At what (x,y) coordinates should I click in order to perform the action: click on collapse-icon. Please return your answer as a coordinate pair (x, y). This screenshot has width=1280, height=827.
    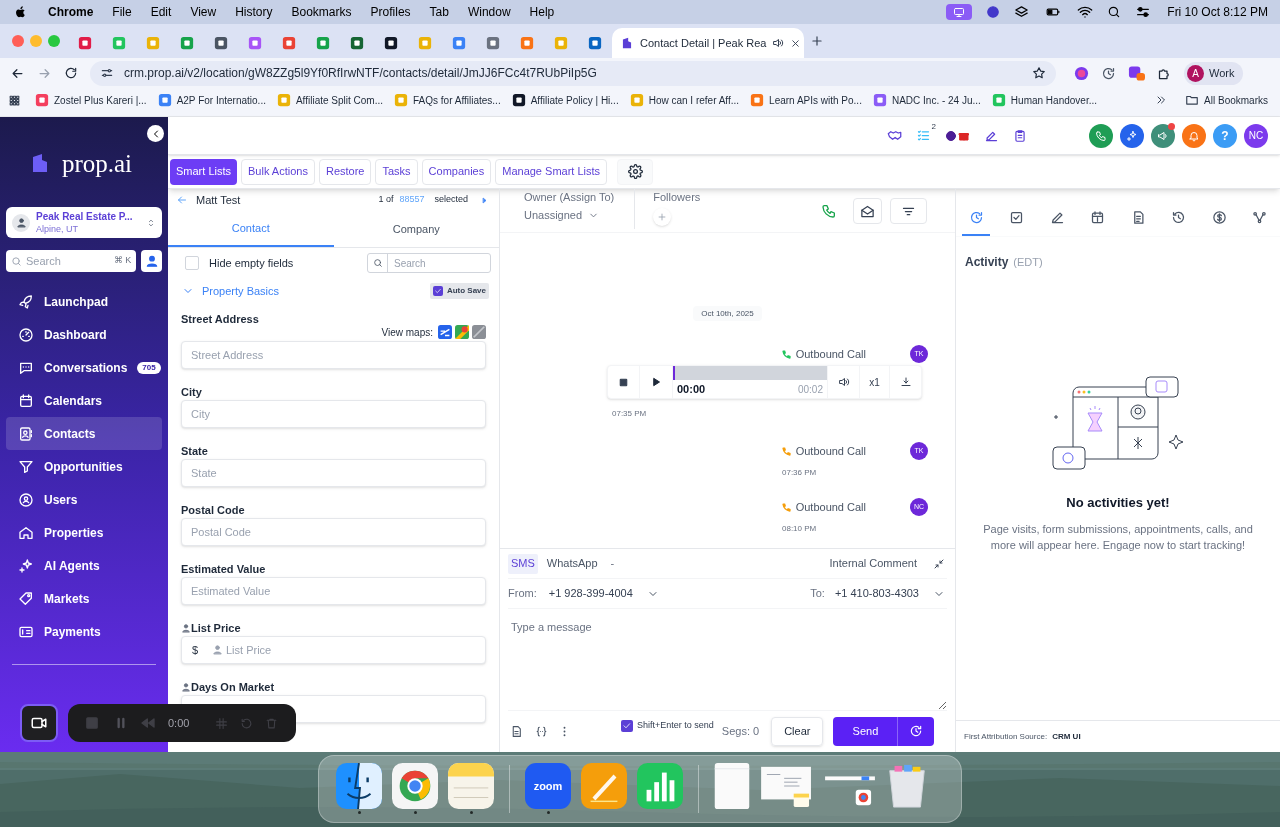
    Looking at the image, I should click on (939, 563).